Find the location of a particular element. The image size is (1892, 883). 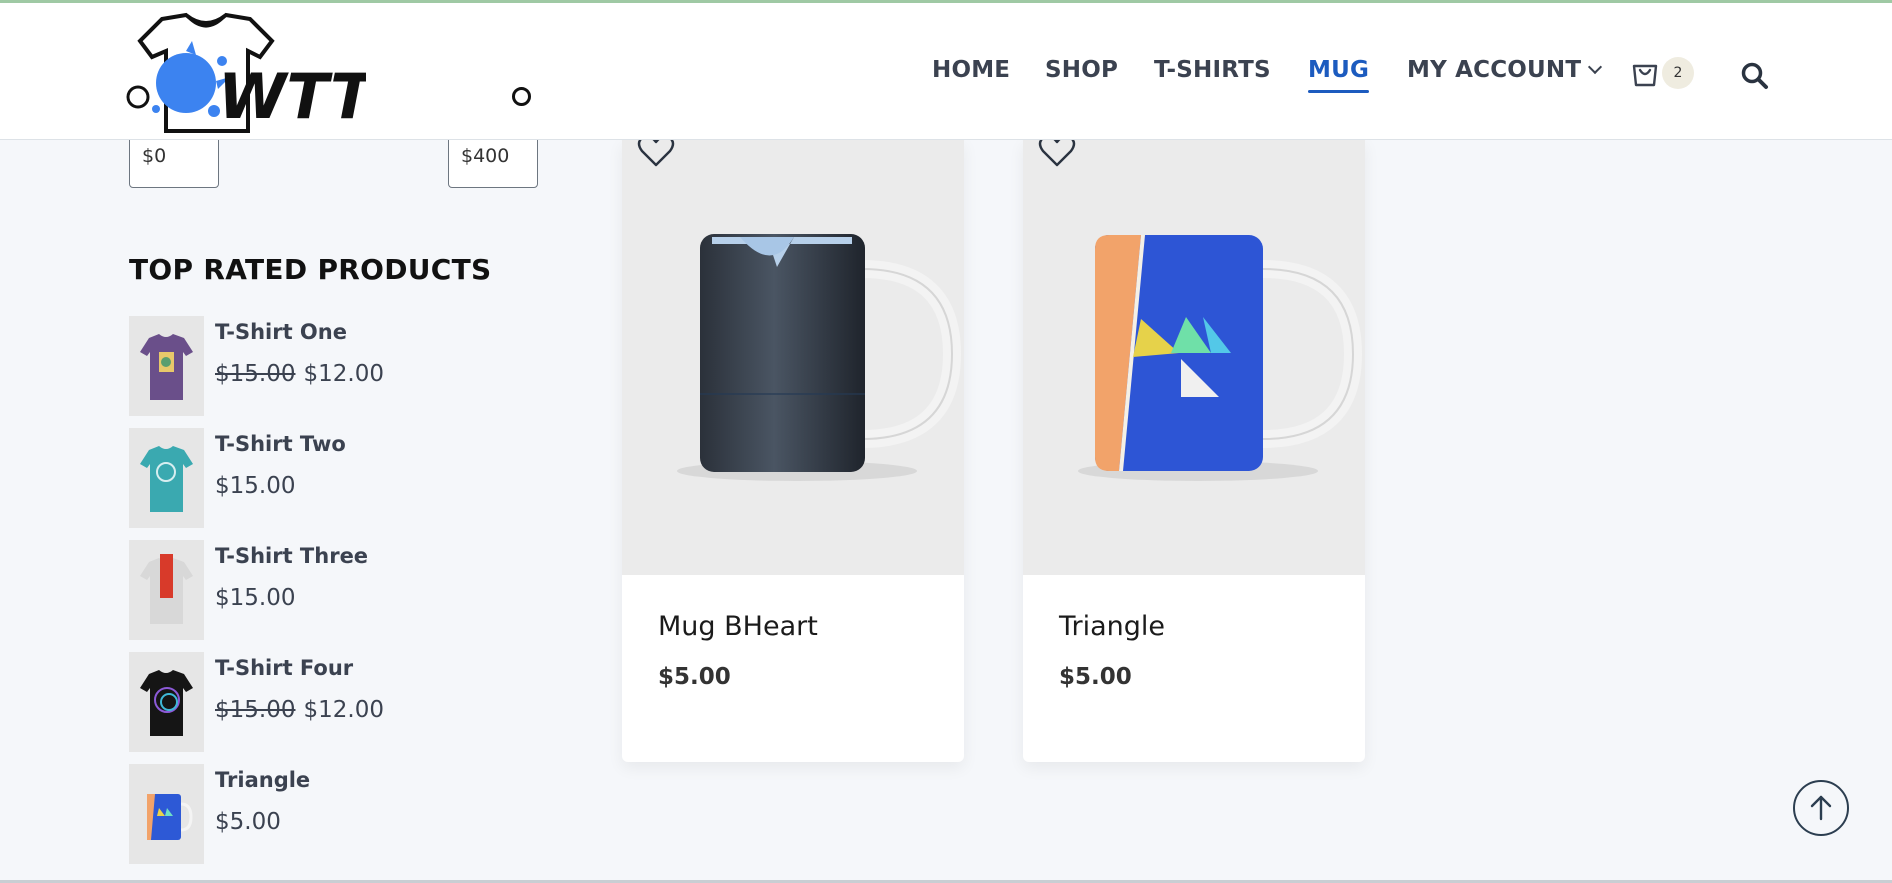

product-card: Triangle $5.00 is located at coordinates (1194, 450).